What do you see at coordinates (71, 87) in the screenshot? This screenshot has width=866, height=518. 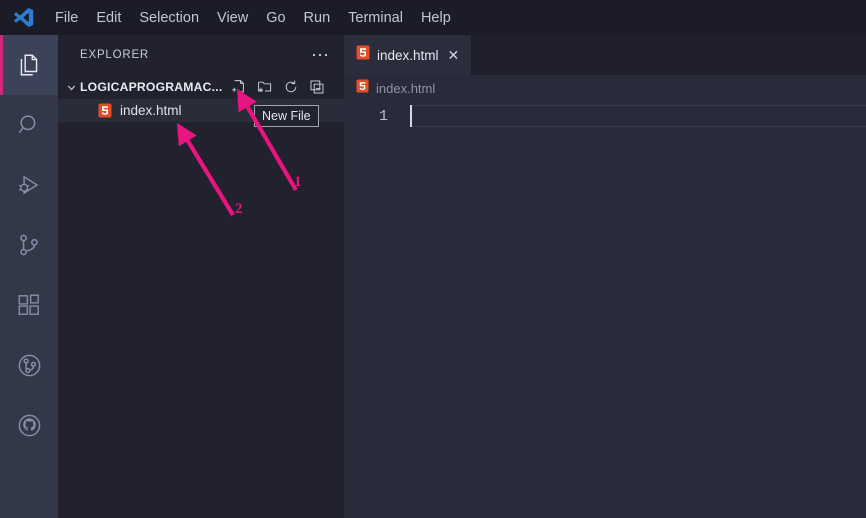 I see `chevron-down-icon` at bounding box center [71, 87].